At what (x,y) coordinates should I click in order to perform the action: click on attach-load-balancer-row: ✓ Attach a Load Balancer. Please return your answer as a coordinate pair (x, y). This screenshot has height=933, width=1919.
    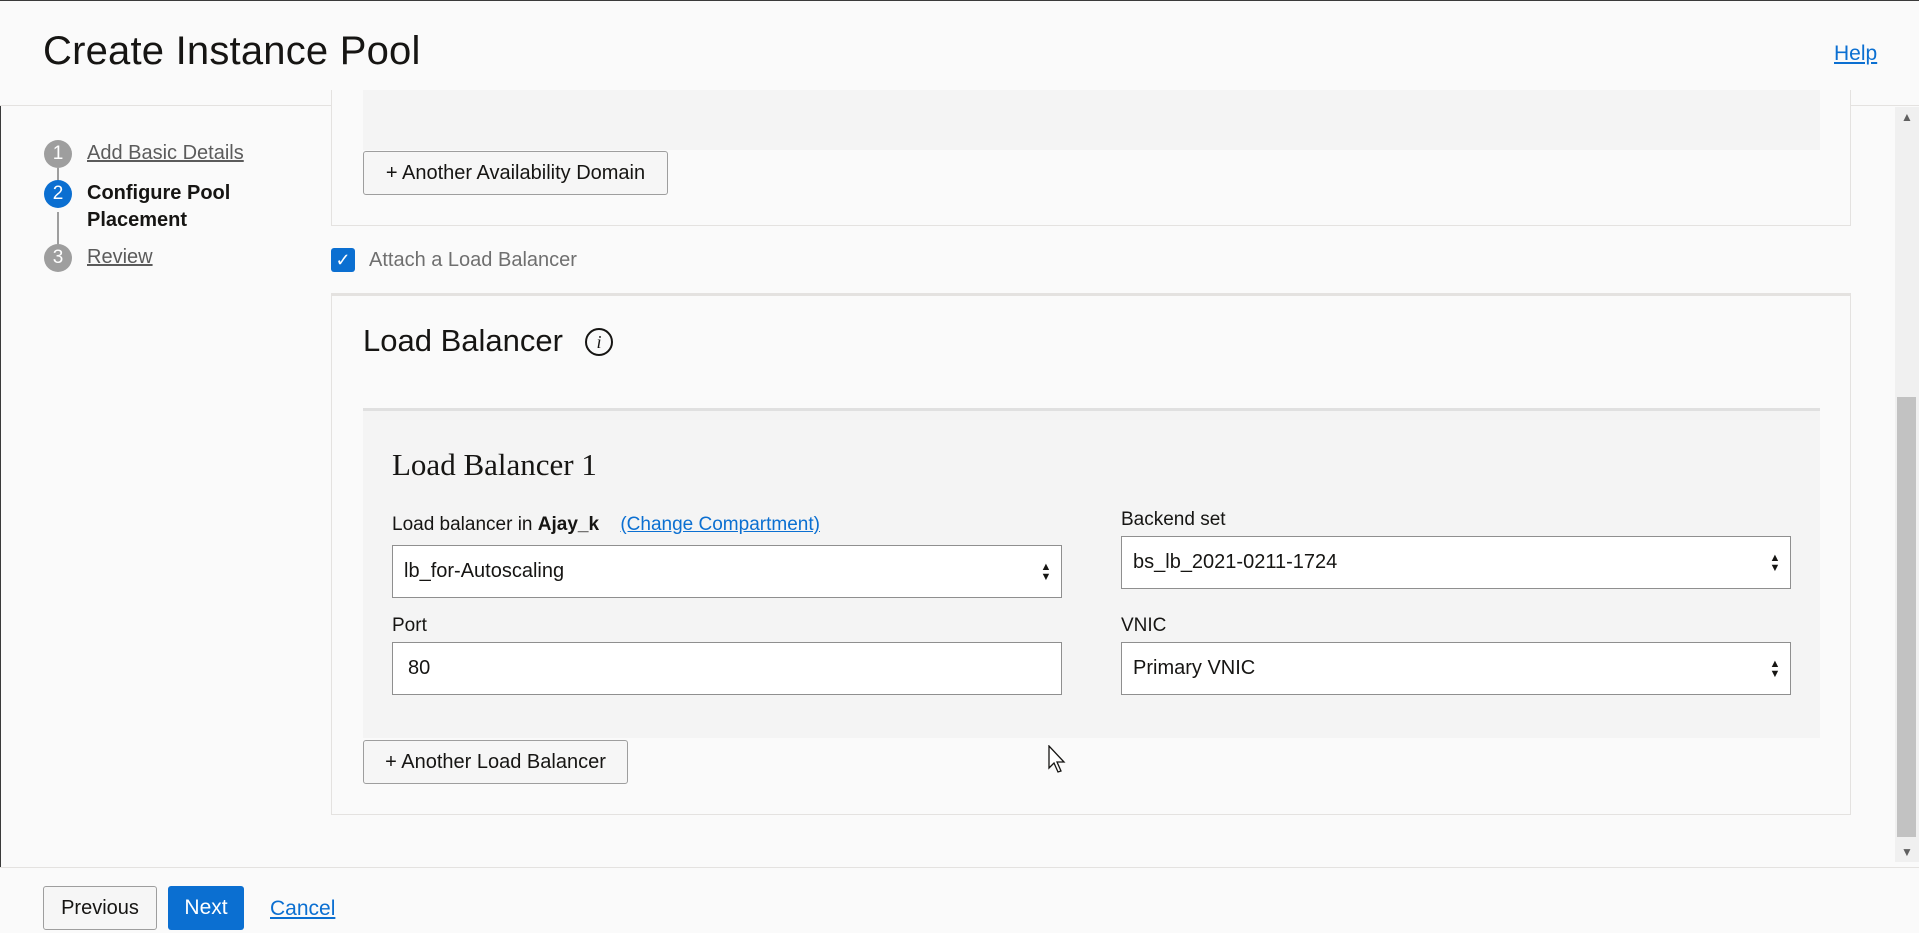
    Looking at the image, I should click on (454, 260).